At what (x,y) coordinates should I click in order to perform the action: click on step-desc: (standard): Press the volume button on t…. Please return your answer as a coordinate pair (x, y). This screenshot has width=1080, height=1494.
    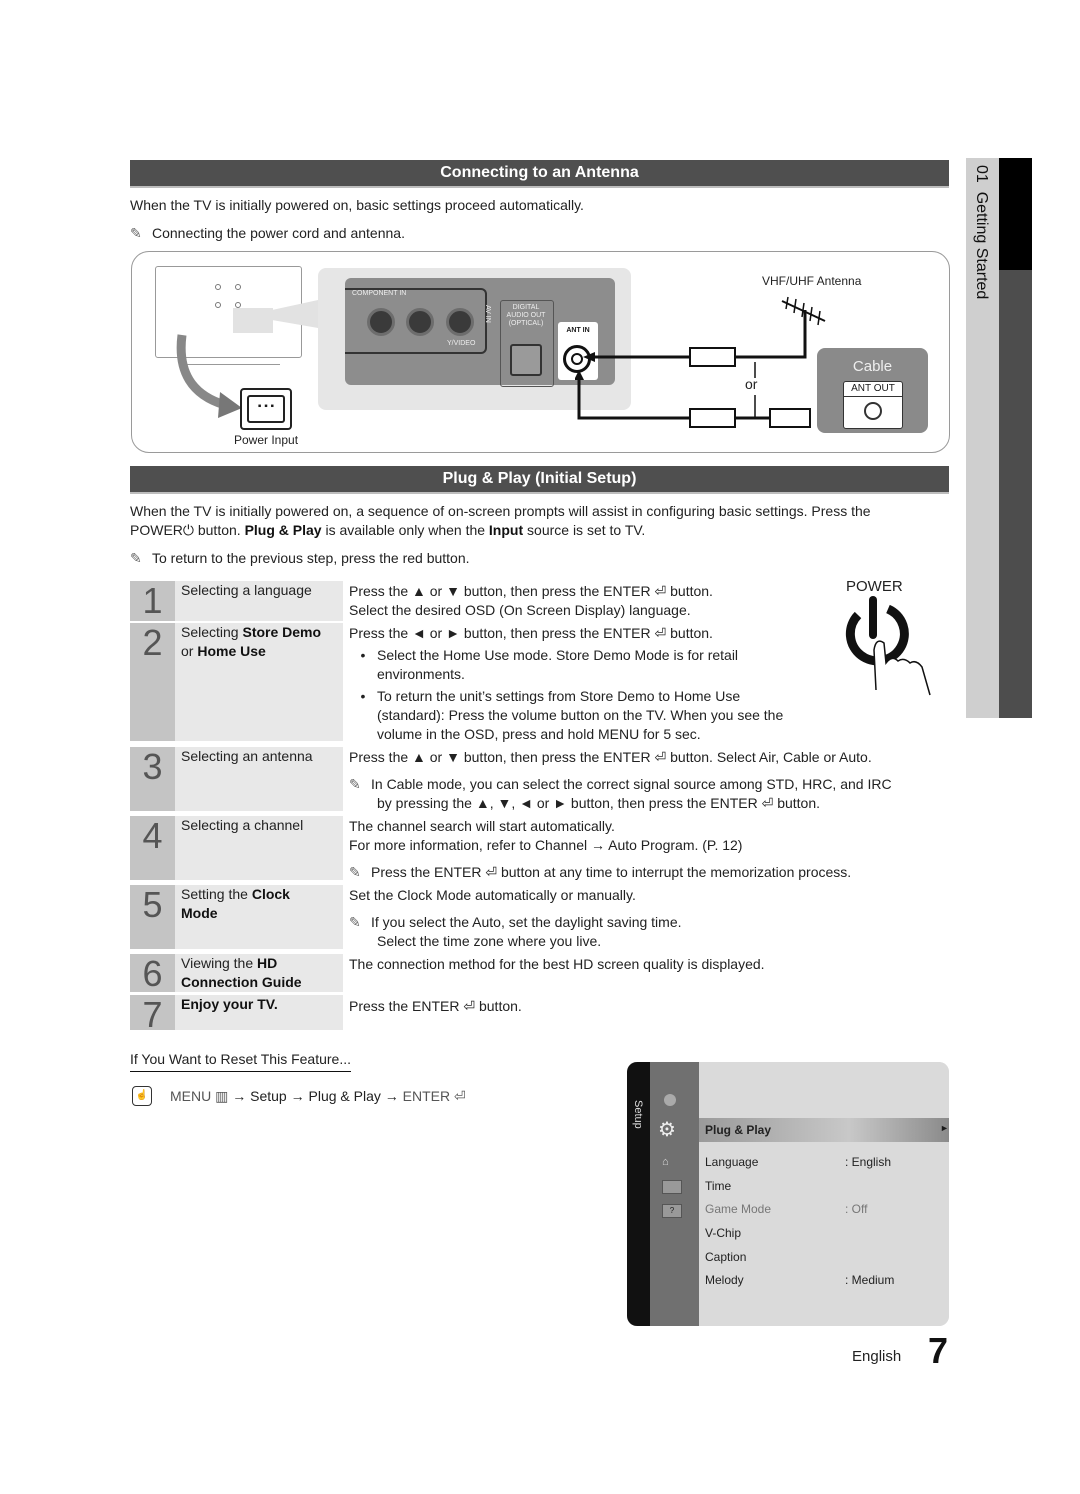
    Looking at the image, I should click on (580, 715).